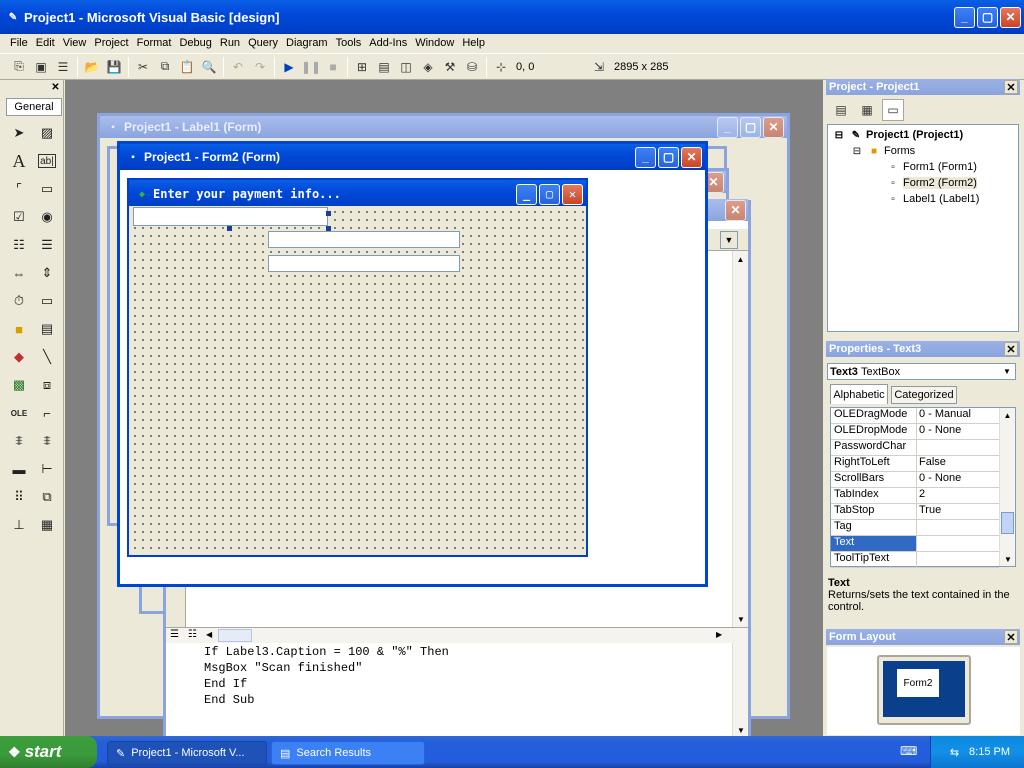  Describe the element at coordinates (47, 245) in the screenshot. I see `listbox-tool-icon: ☰` at that location.